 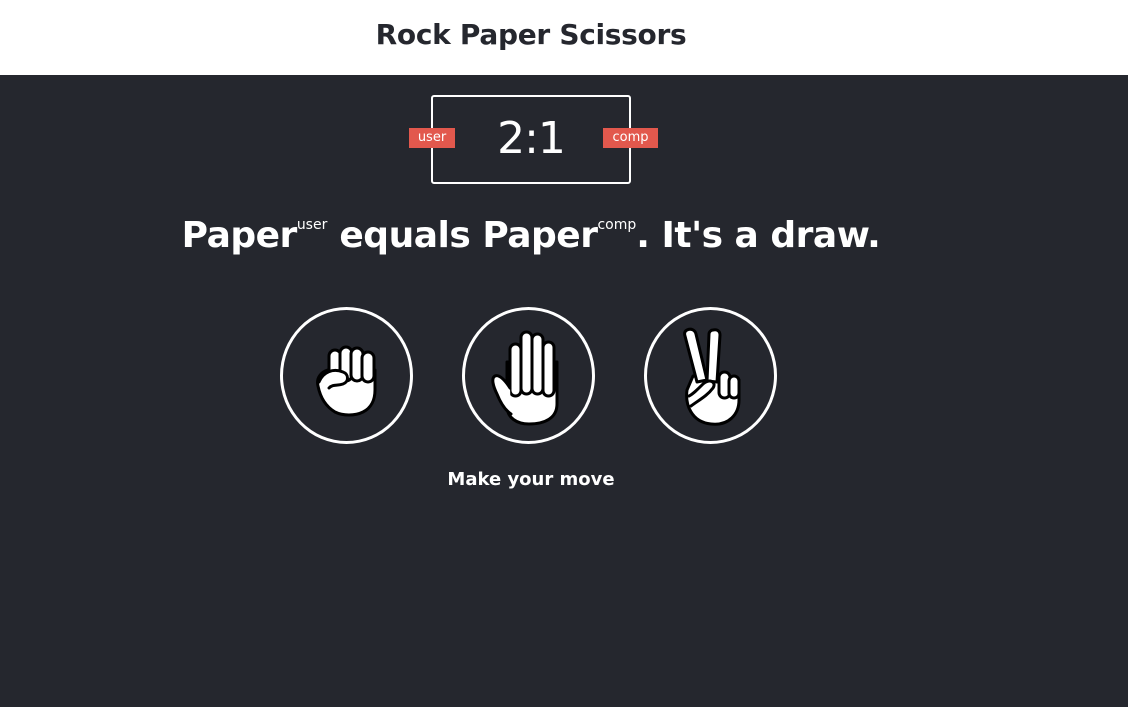 I want to click on paper-choice-button, so click(x=528, y=375).